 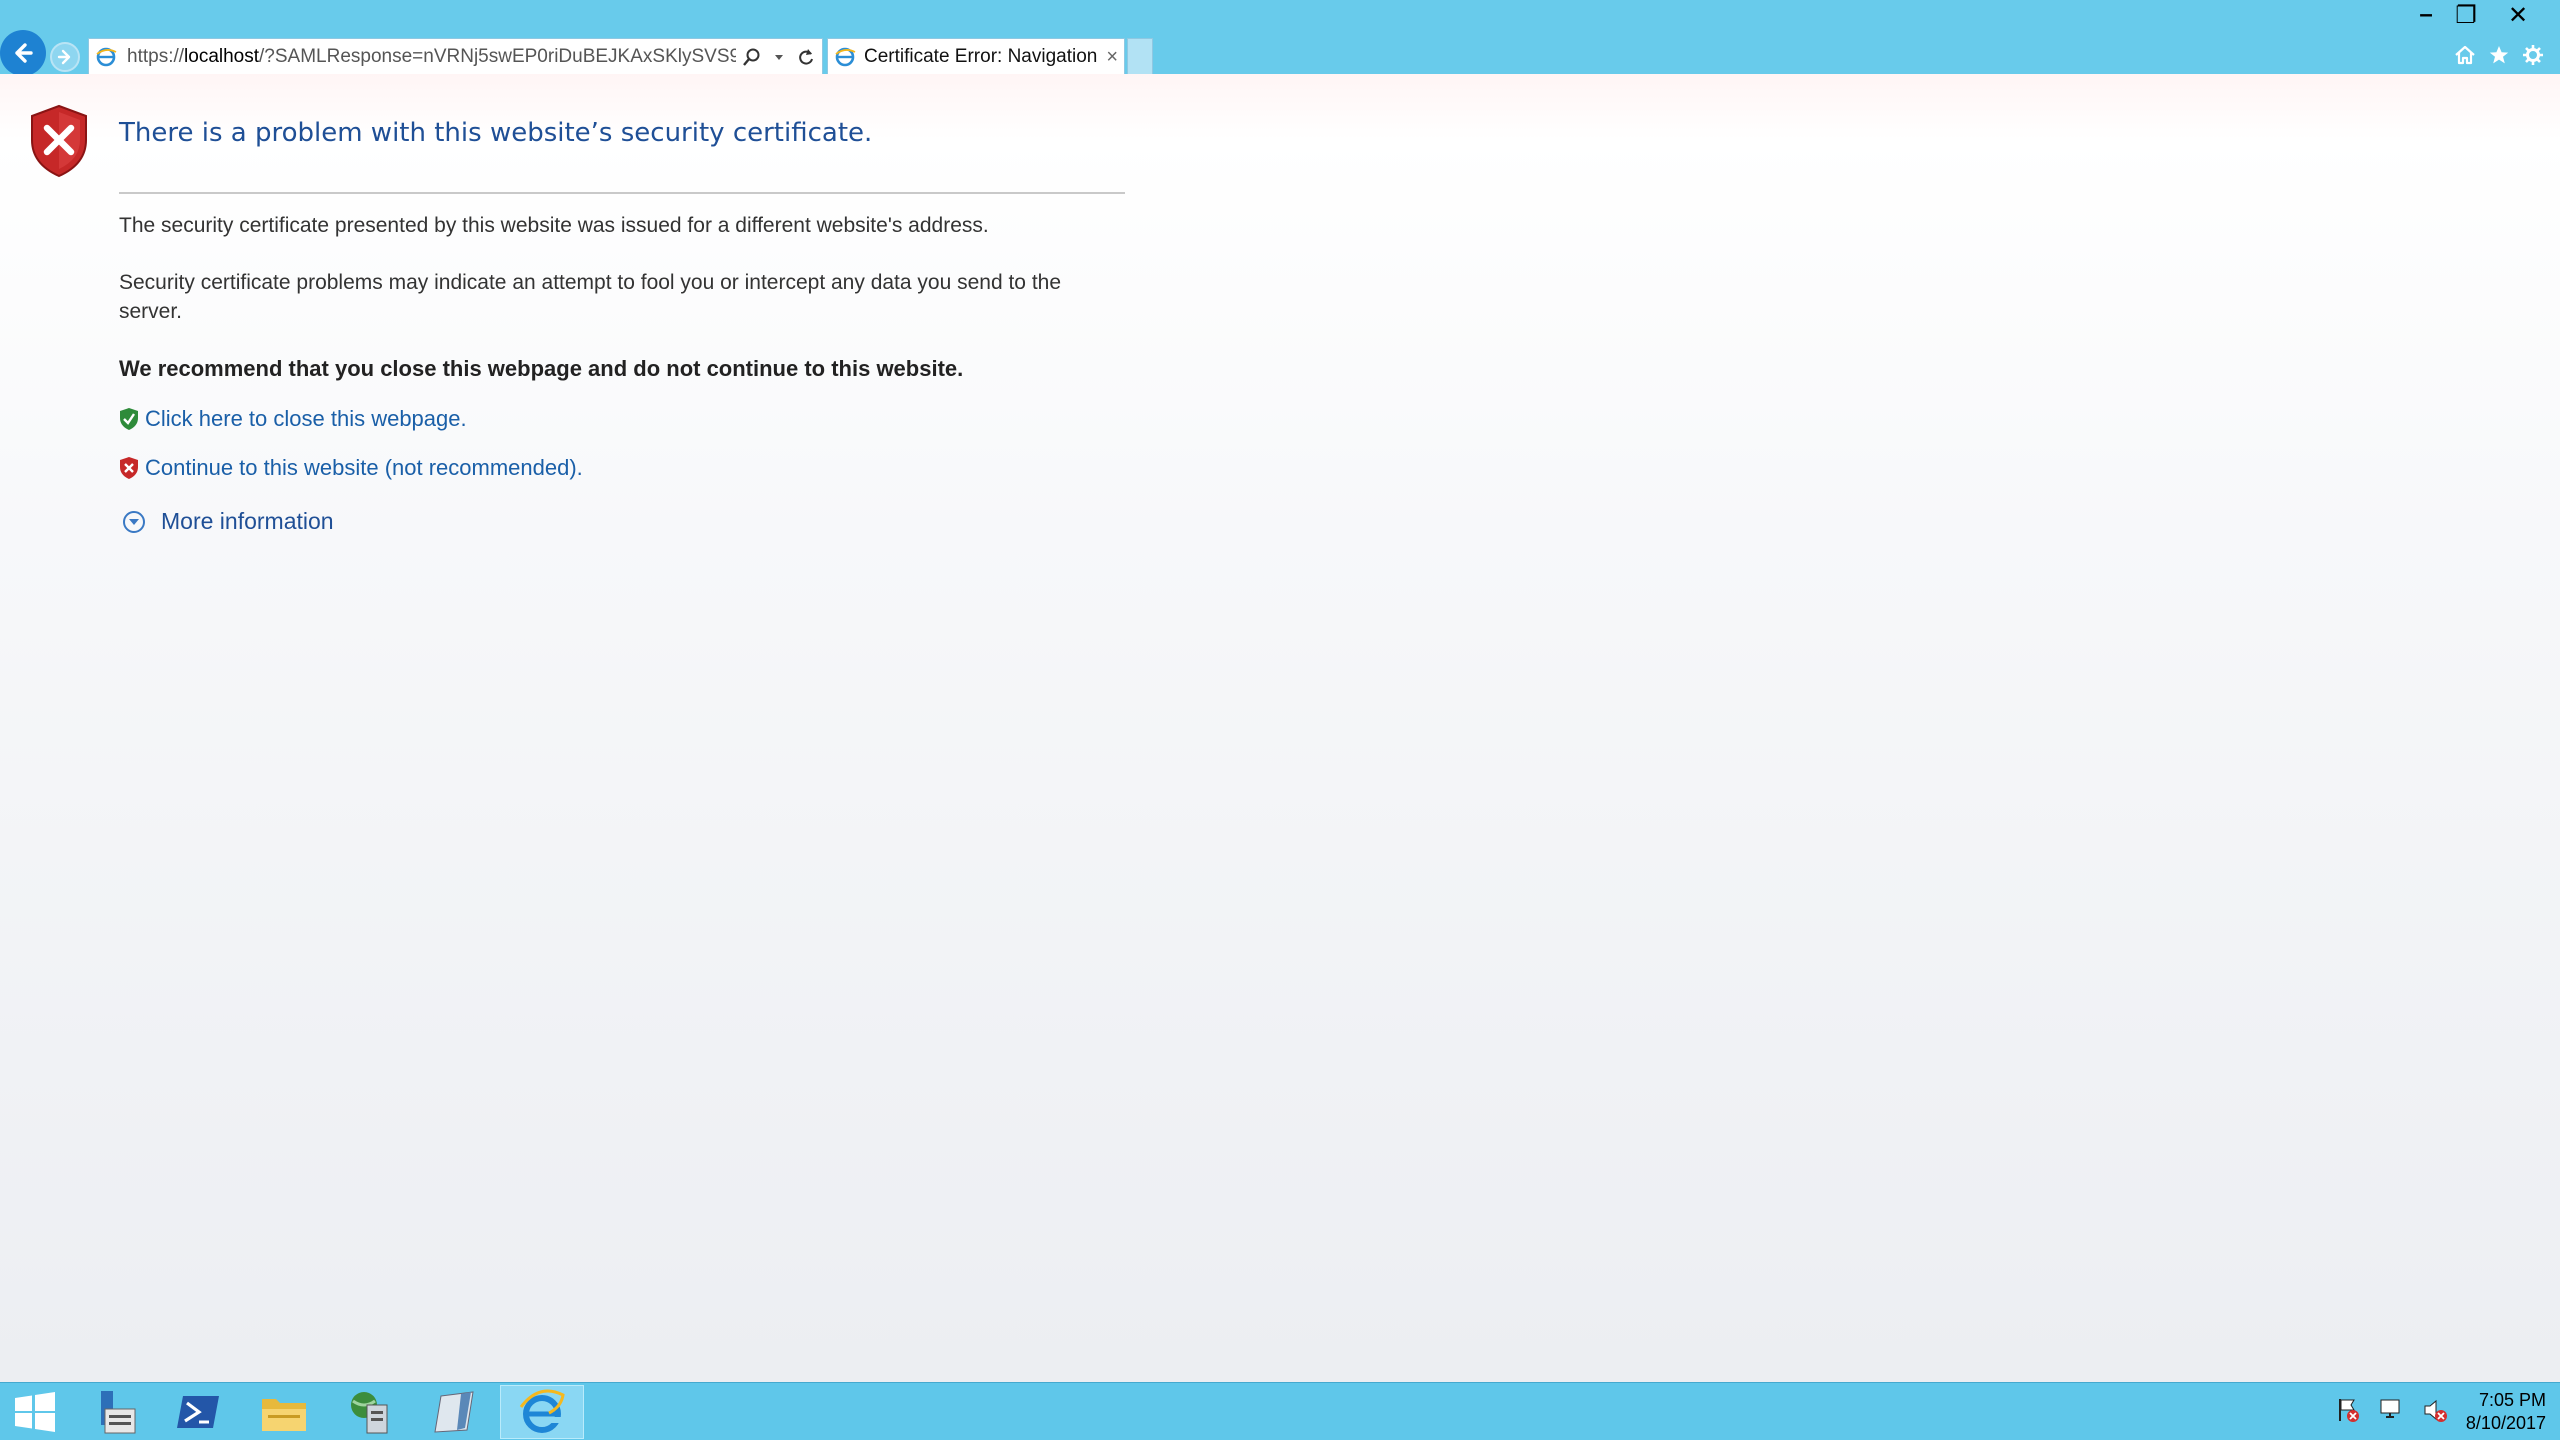 I want to click on restore-button: ❐, so click(x=2466, y=15).